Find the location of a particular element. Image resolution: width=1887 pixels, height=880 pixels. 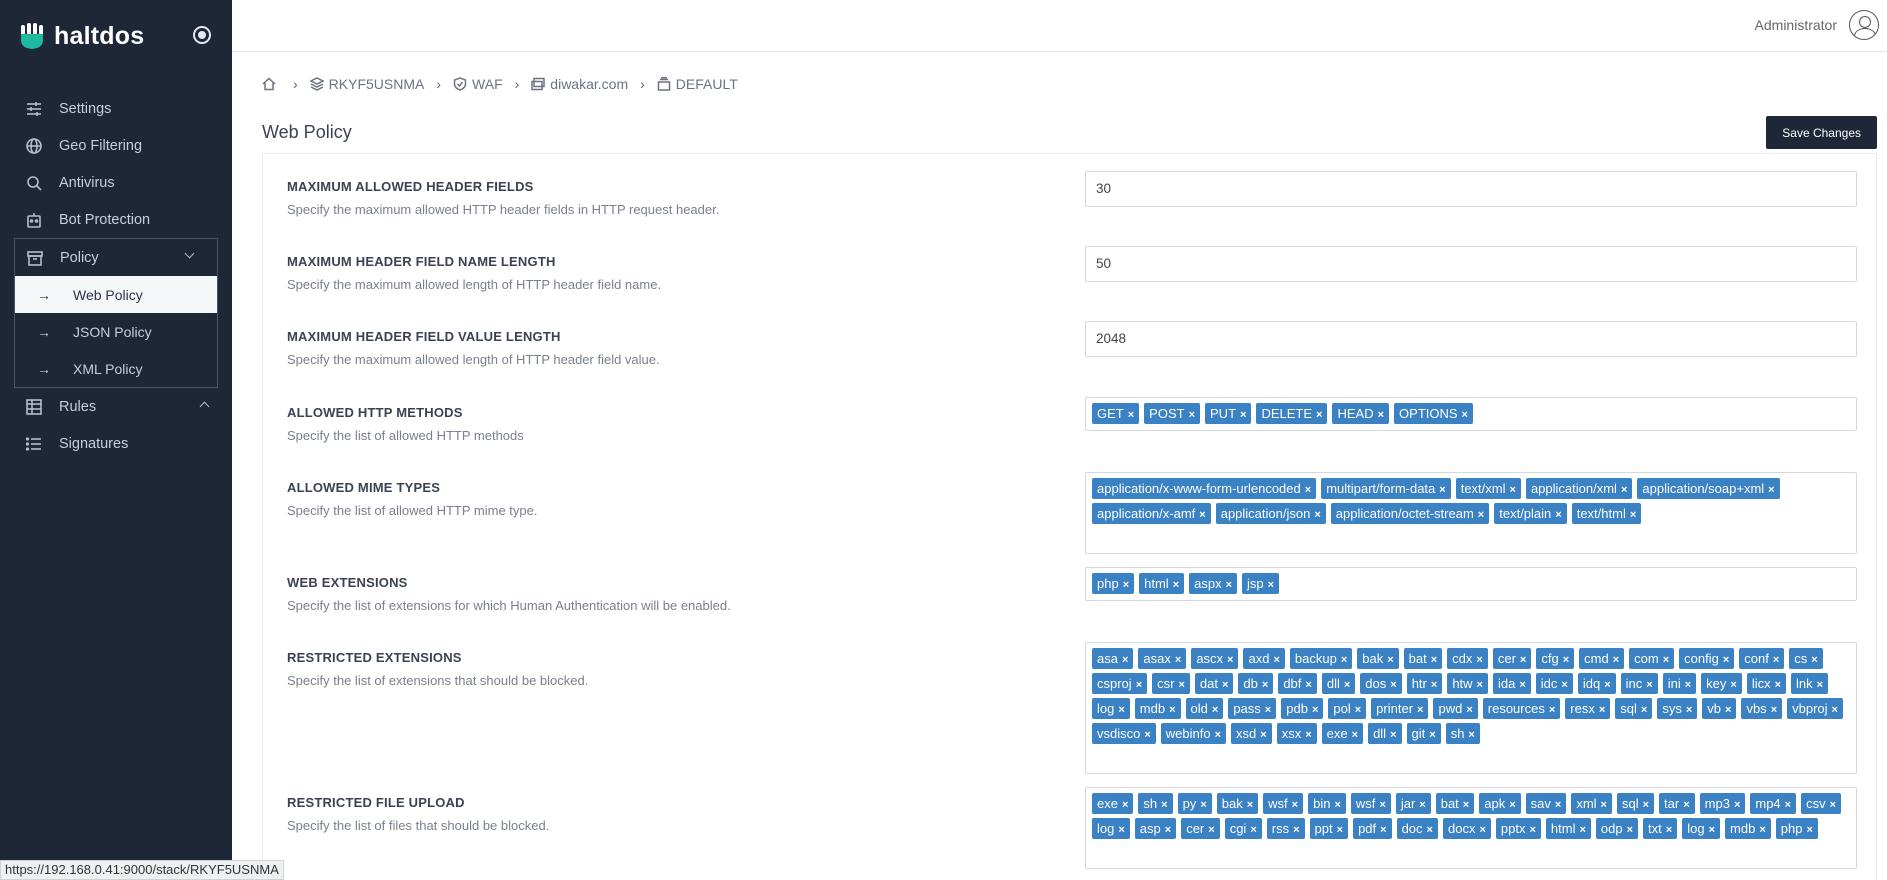

breadcrumb-domain: diwakar.com is located at coordinates (579, 84).